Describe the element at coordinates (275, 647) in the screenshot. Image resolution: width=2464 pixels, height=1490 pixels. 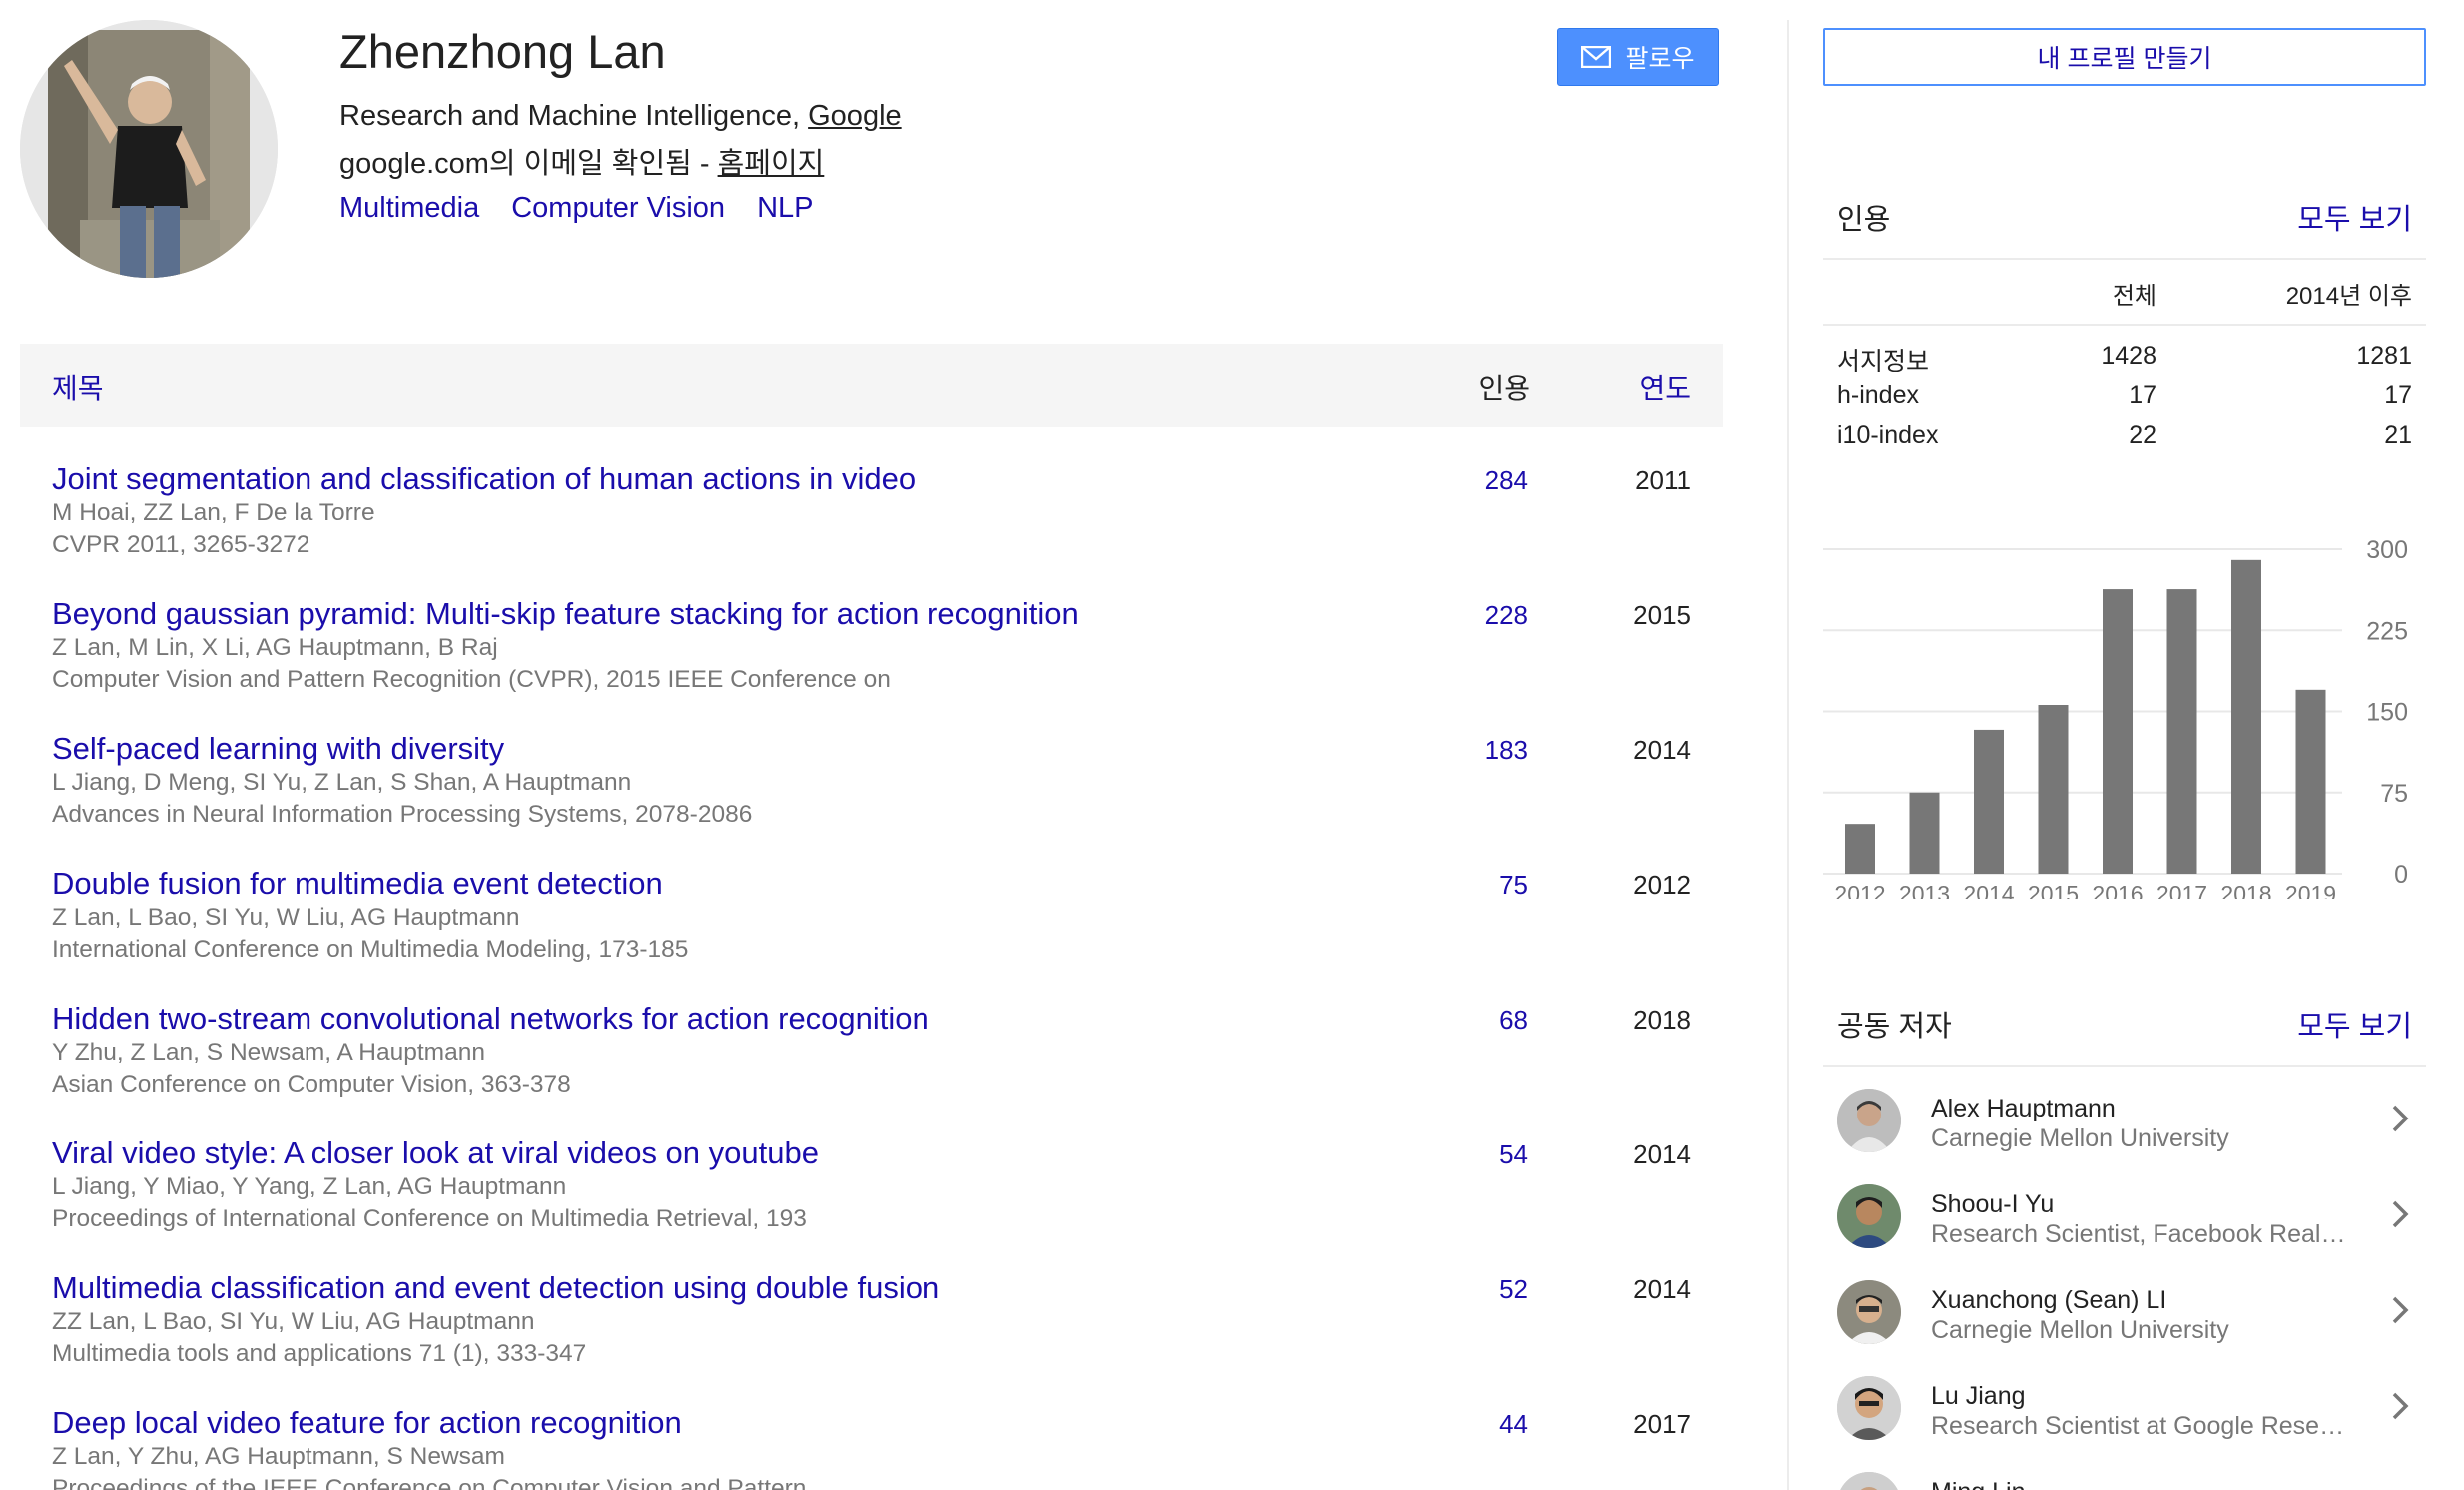
I see `article-authors: Z Lan, M Lin, X Li, AG Hauptmann, B Raj` at that location.